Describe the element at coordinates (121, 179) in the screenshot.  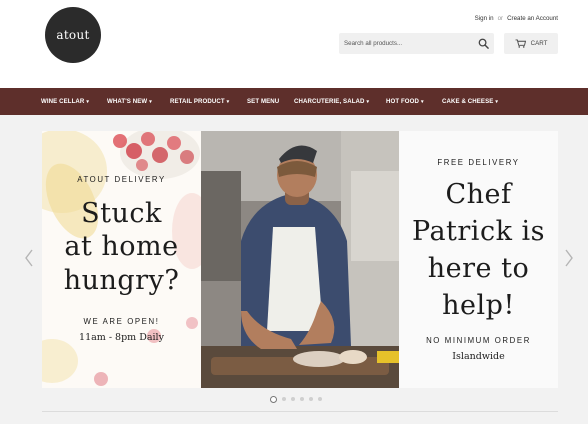
I see `slide-eyebrow: ATOUT DELIVERY` at that location.